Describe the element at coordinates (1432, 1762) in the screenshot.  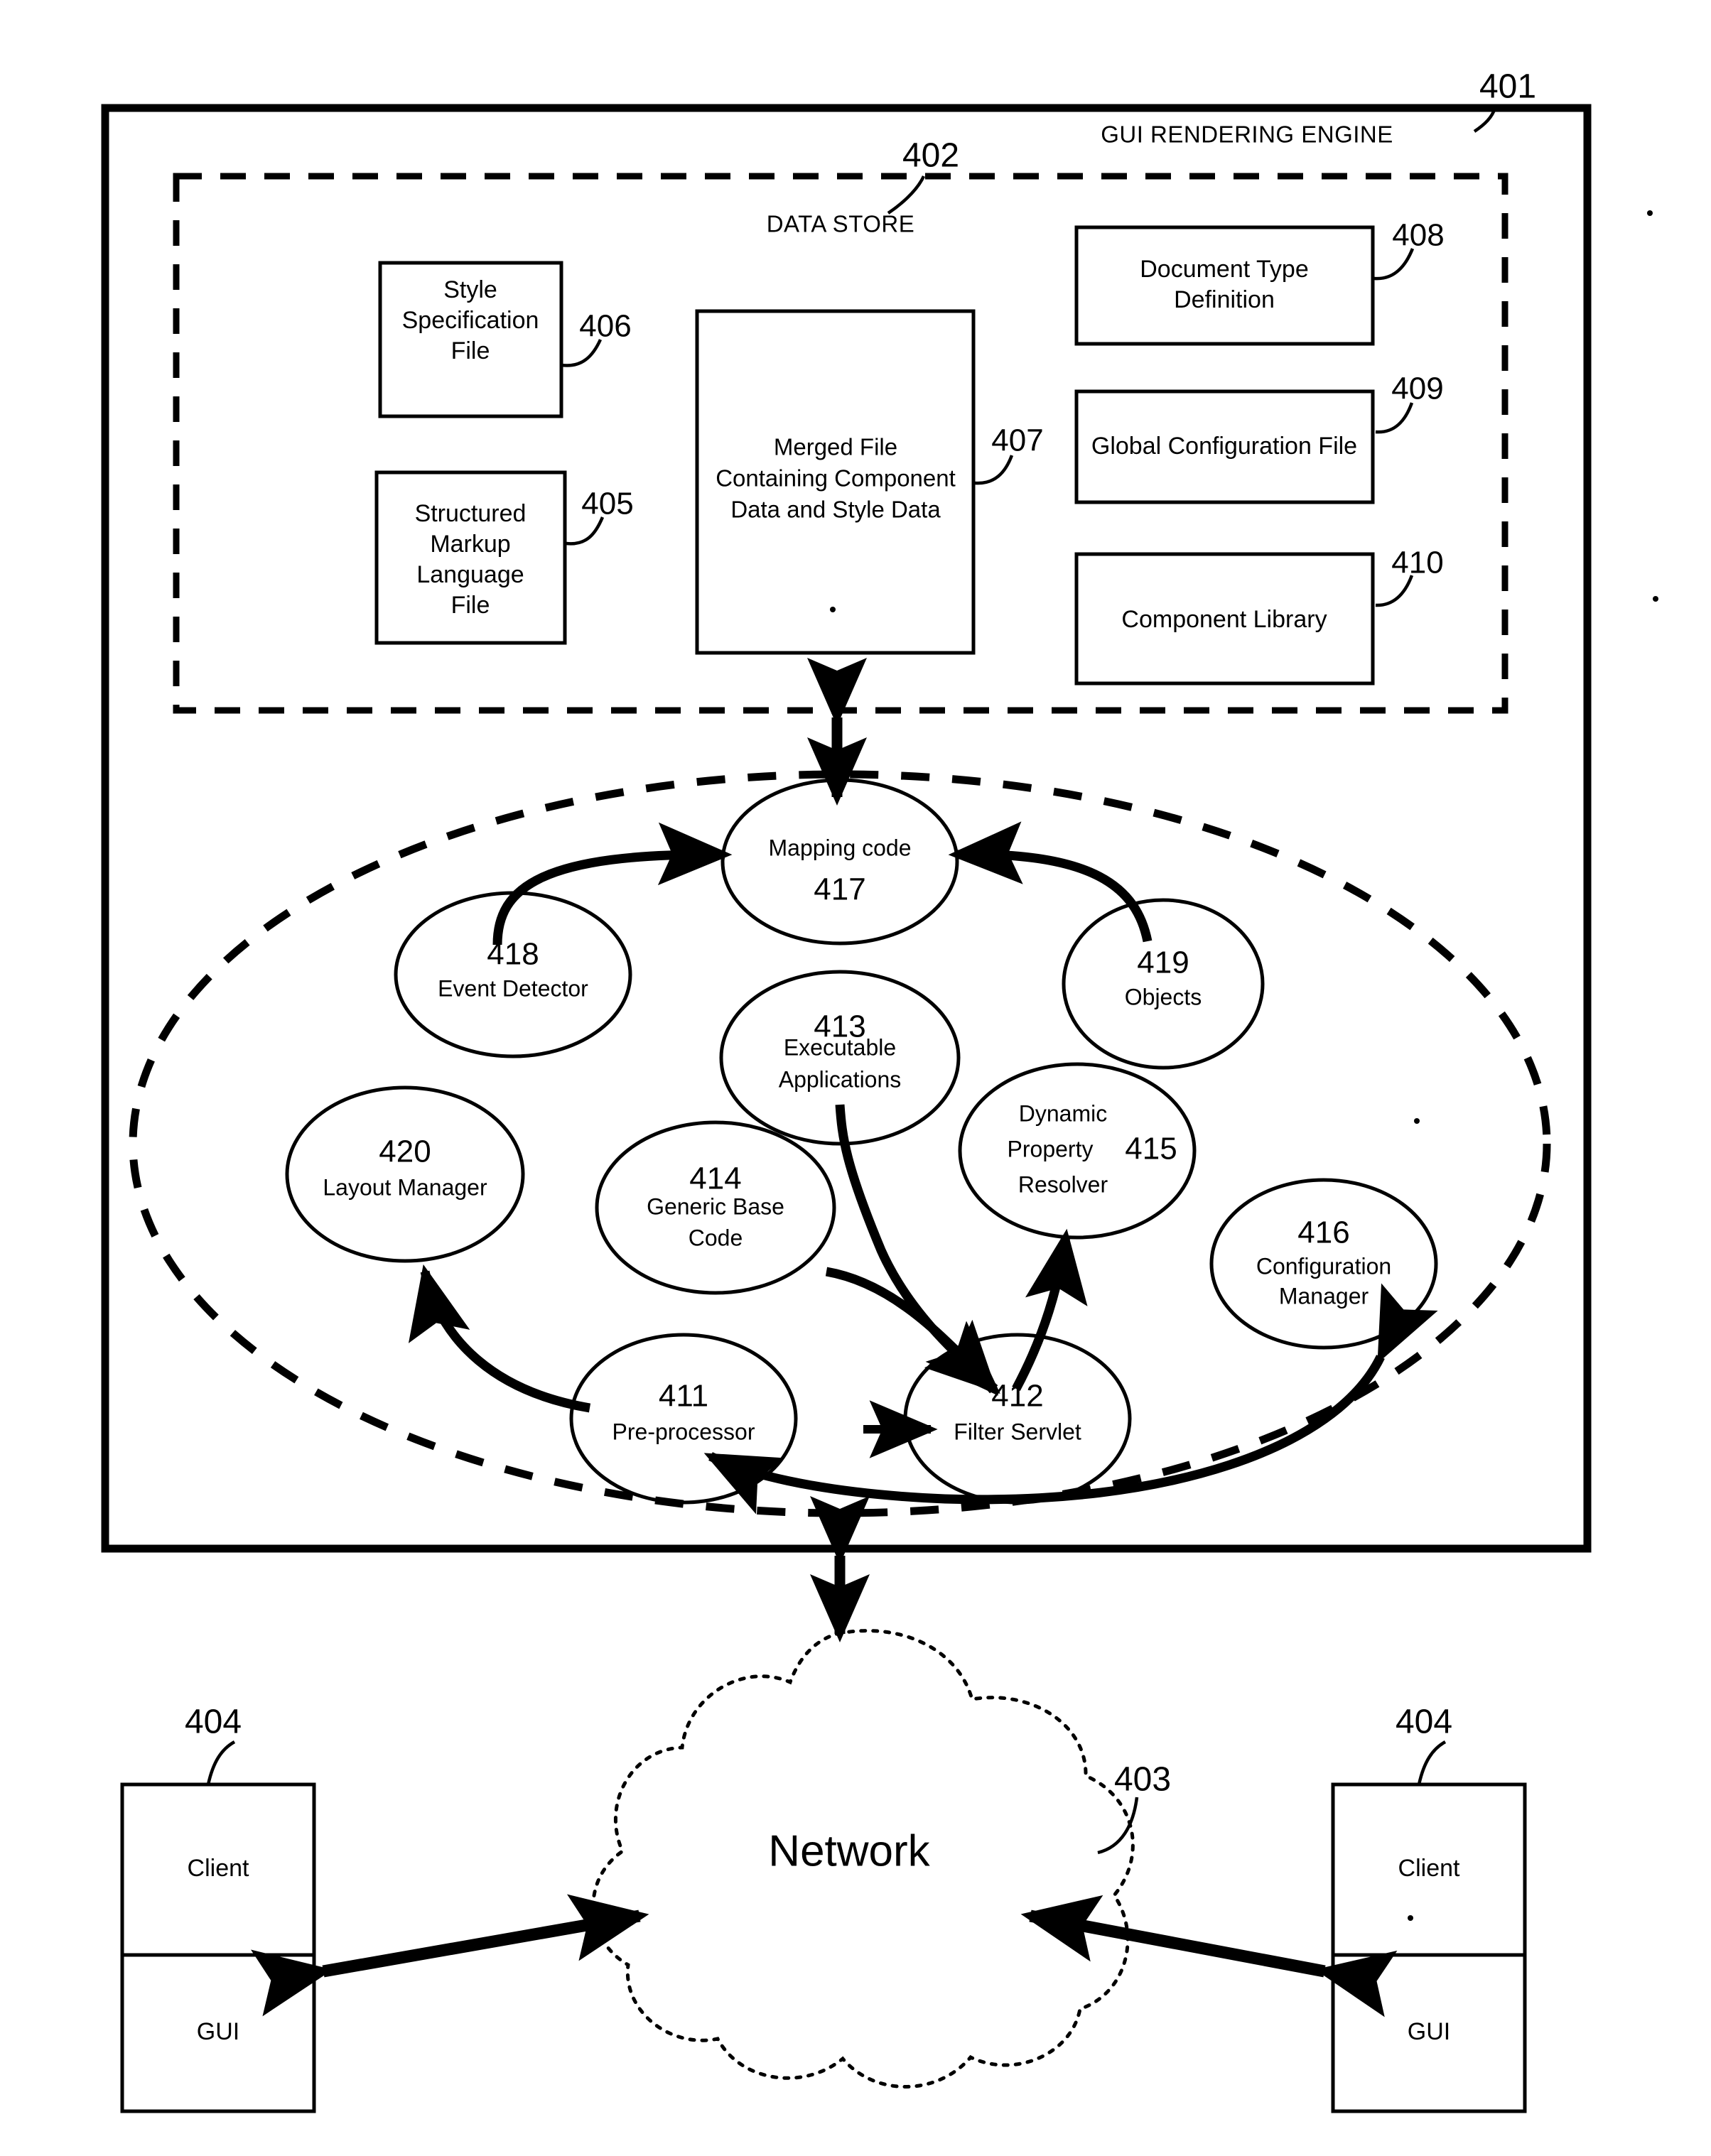
I see `leader-line-404-right` at that location.